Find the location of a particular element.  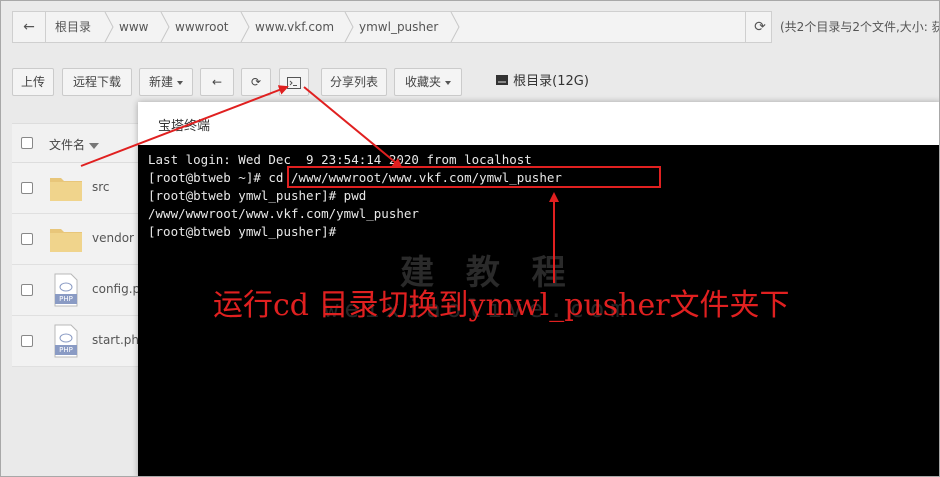

breadcrumb-item-root: 根目录 is located at coordinates (73, 27).